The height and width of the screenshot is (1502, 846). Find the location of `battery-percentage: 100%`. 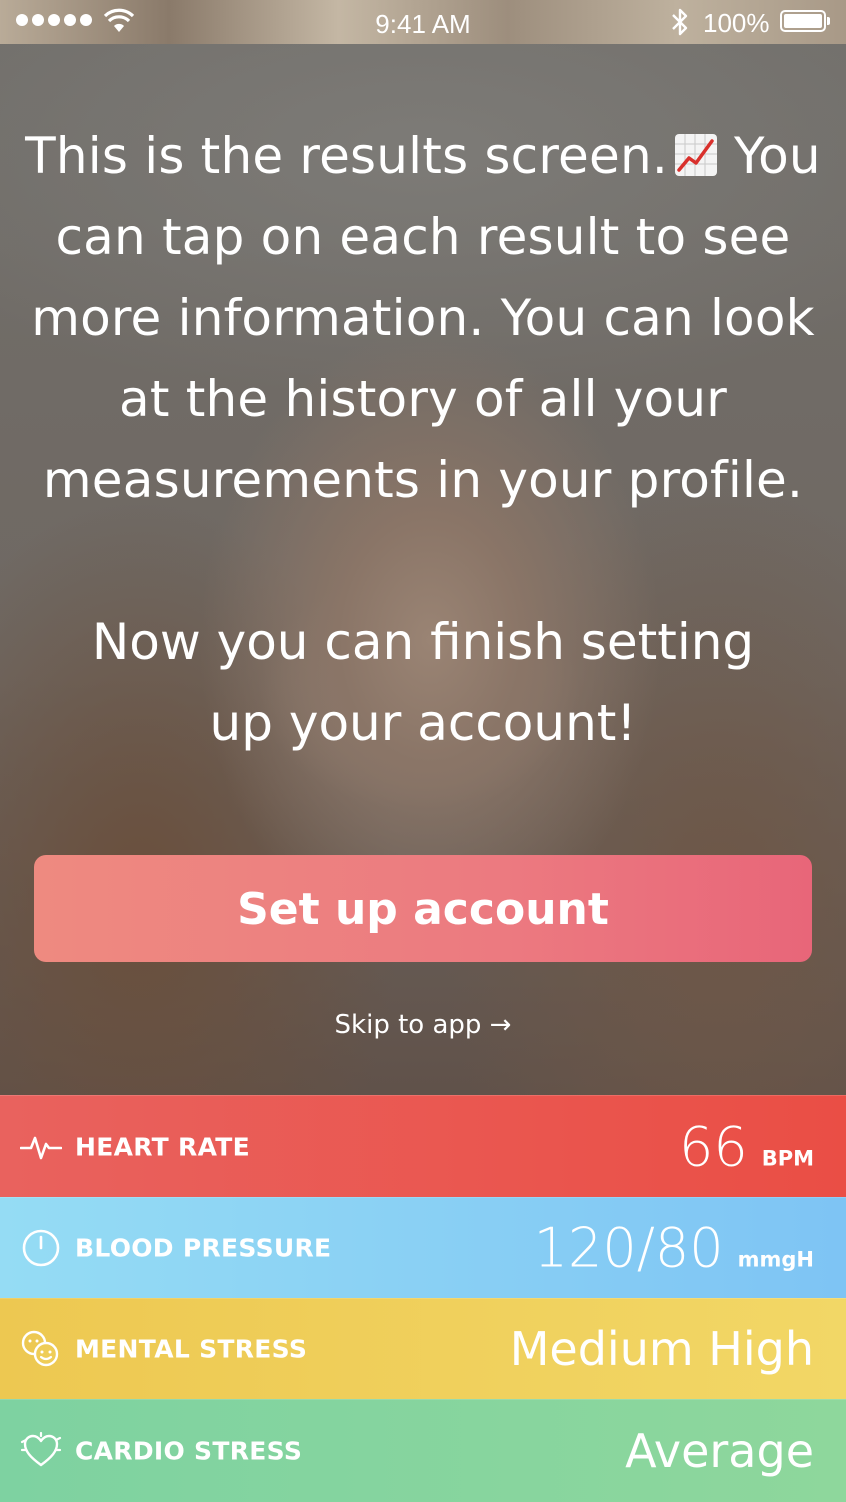

battery-percentage: 100% is located at coordinates (736, 23).